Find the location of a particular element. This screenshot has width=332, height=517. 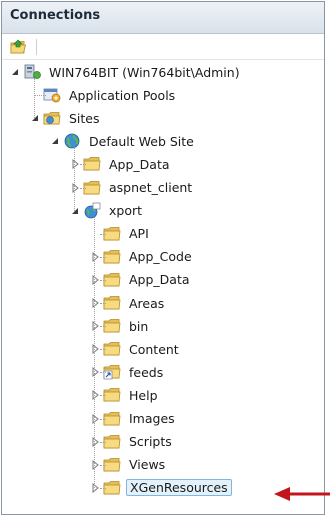

globe-icon is located at coordinates (72, 141).